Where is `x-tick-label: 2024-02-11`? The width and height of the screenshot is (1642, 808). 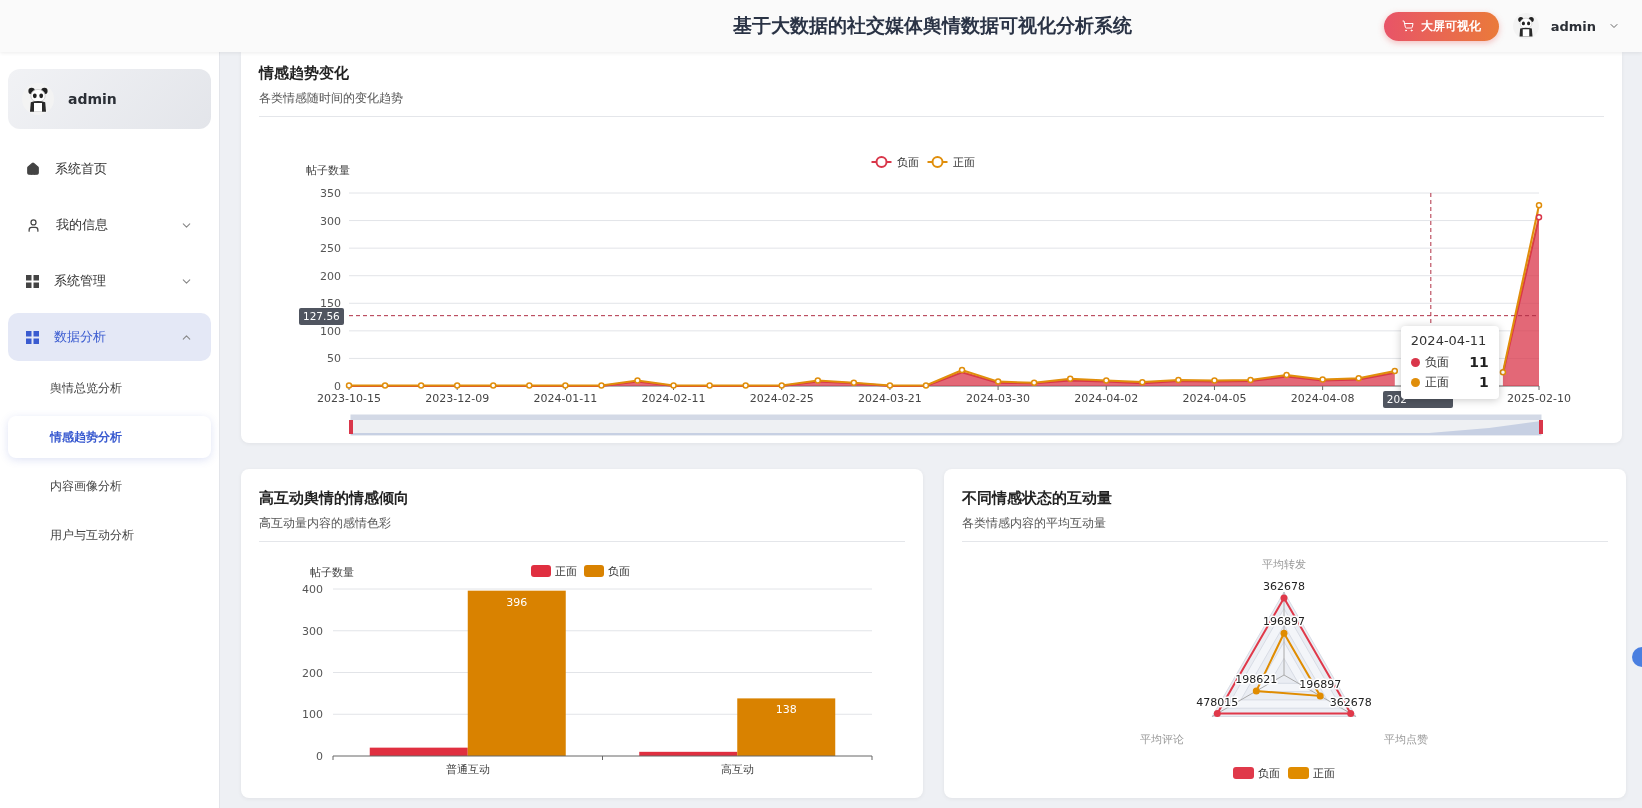 x-tick-label: 2024-02-11 is located at coordinates (673, 398).